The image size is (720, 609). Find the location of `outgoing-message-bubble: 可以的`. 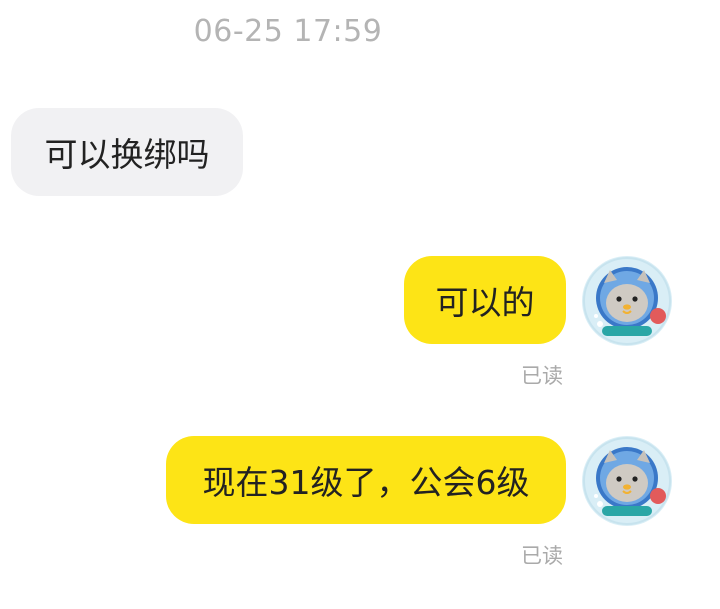

outgoing-message-bubble: 可以的 is located at coordinates (485, 300).